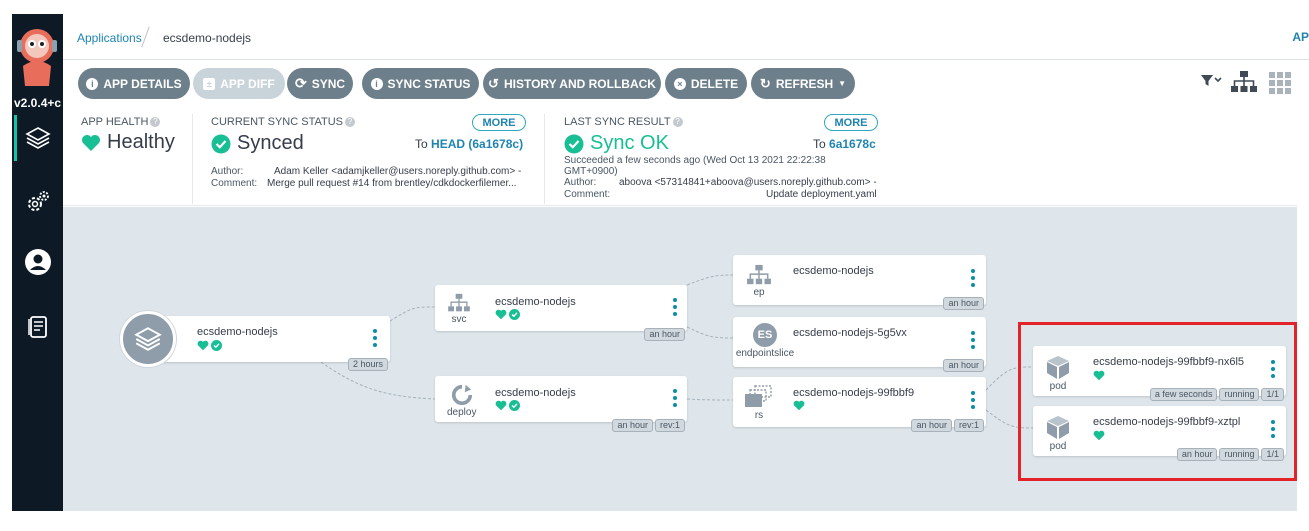  I want to click on current-sync-more-button: MORE, so click(499, 122).